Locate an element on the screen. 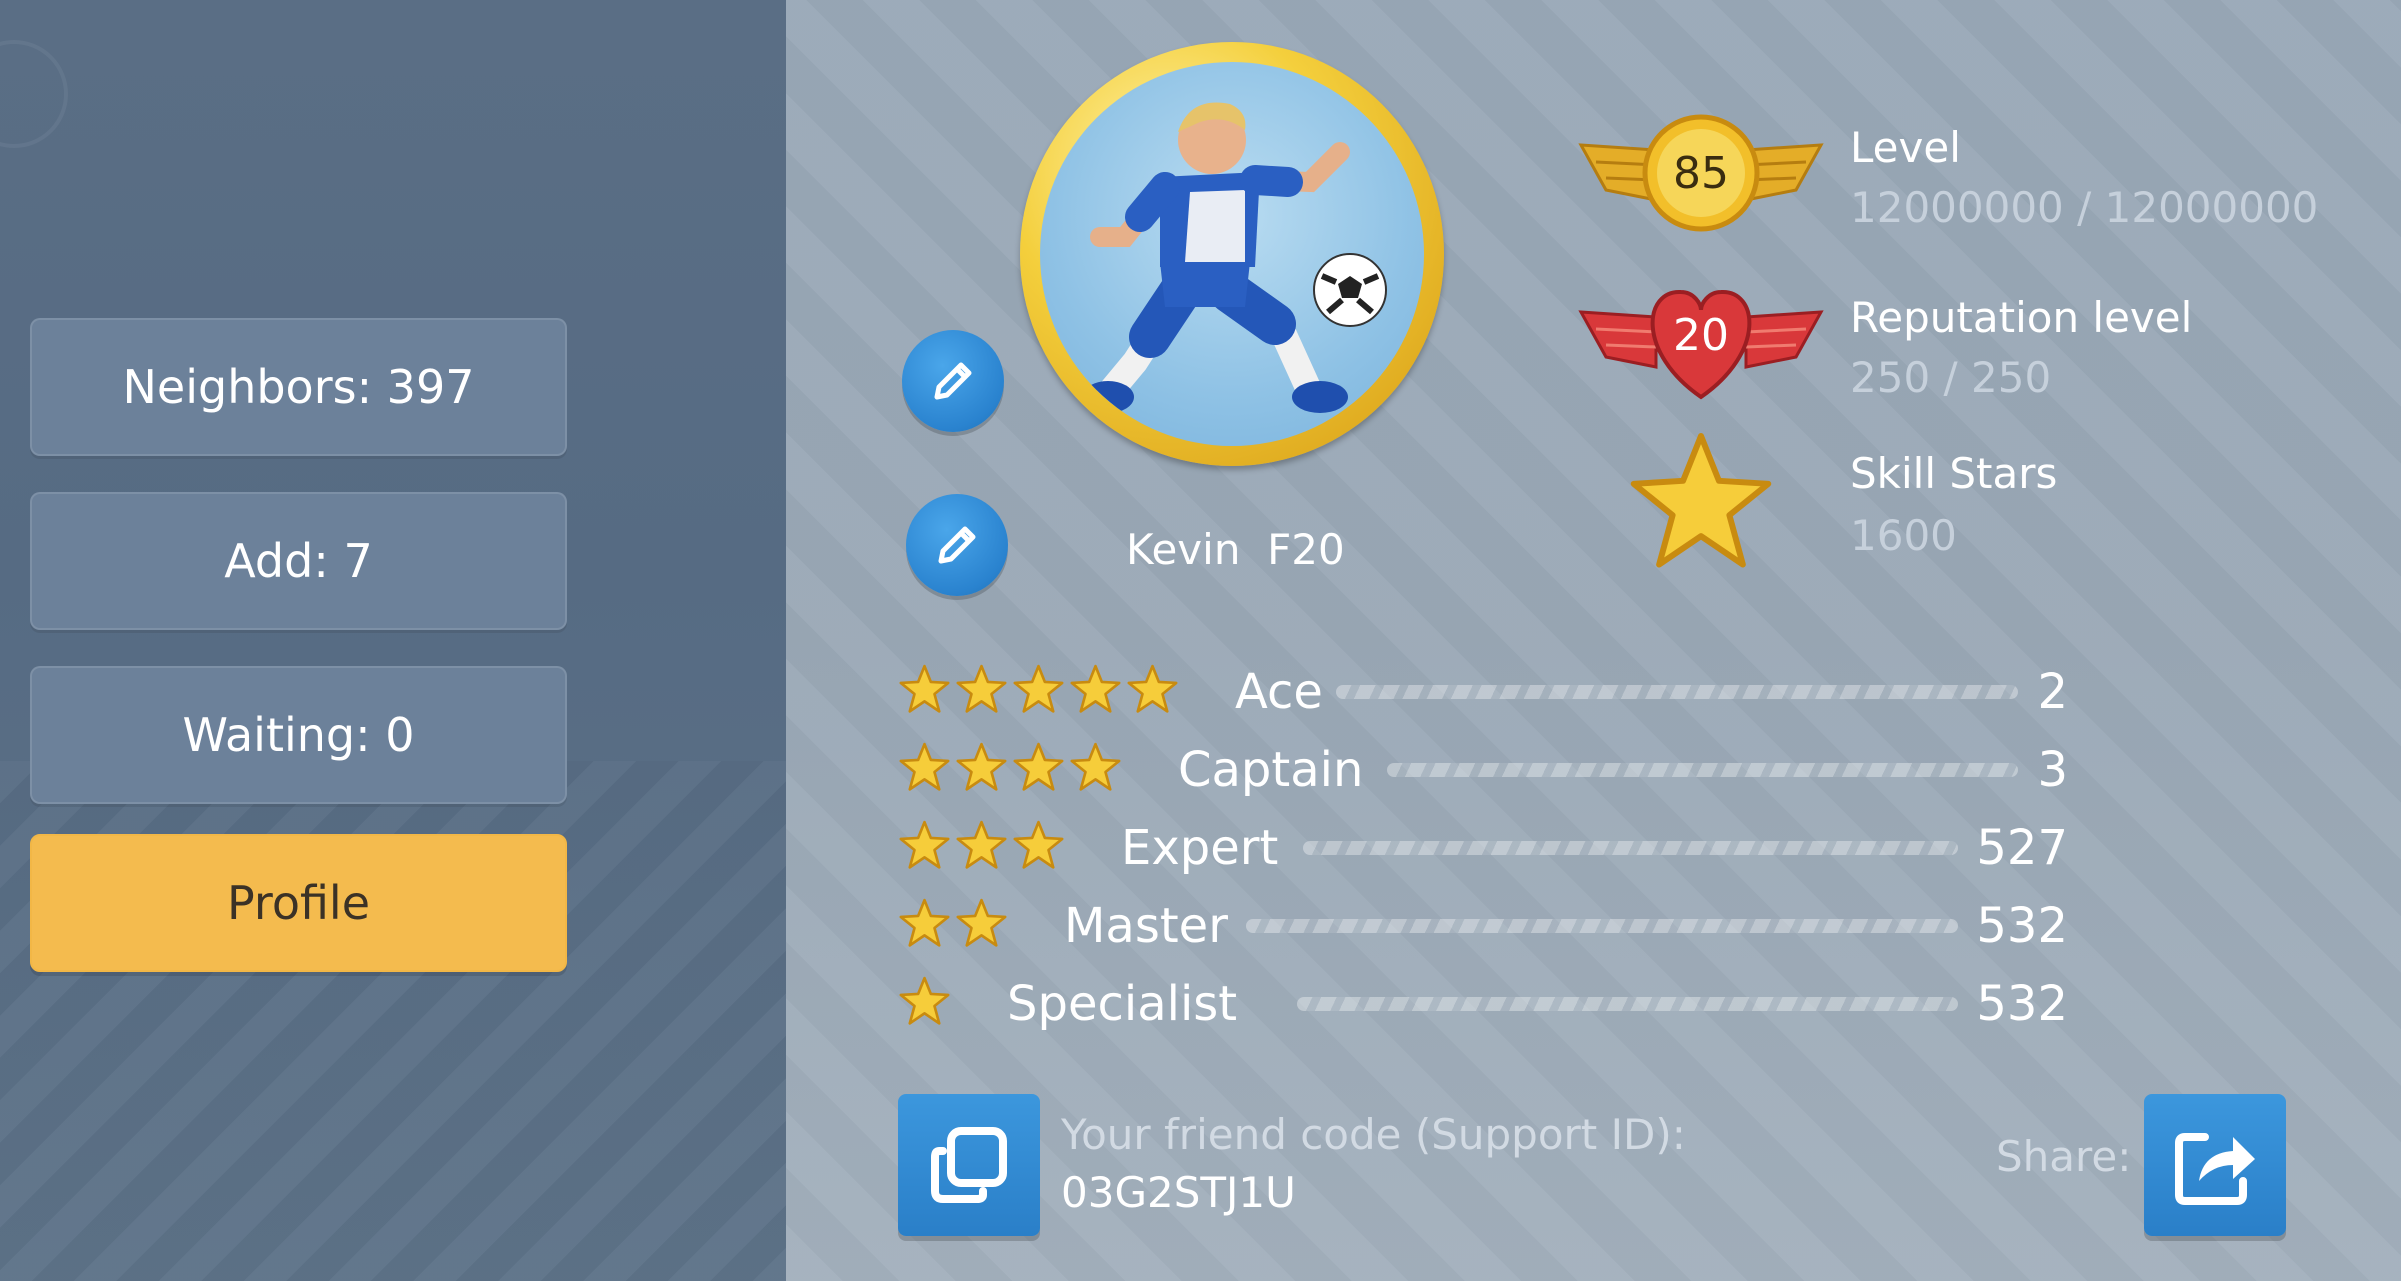 This screenshot has height=1281, width=2401. reputation-label: Reputation level is located at coordinates (2021, 317).